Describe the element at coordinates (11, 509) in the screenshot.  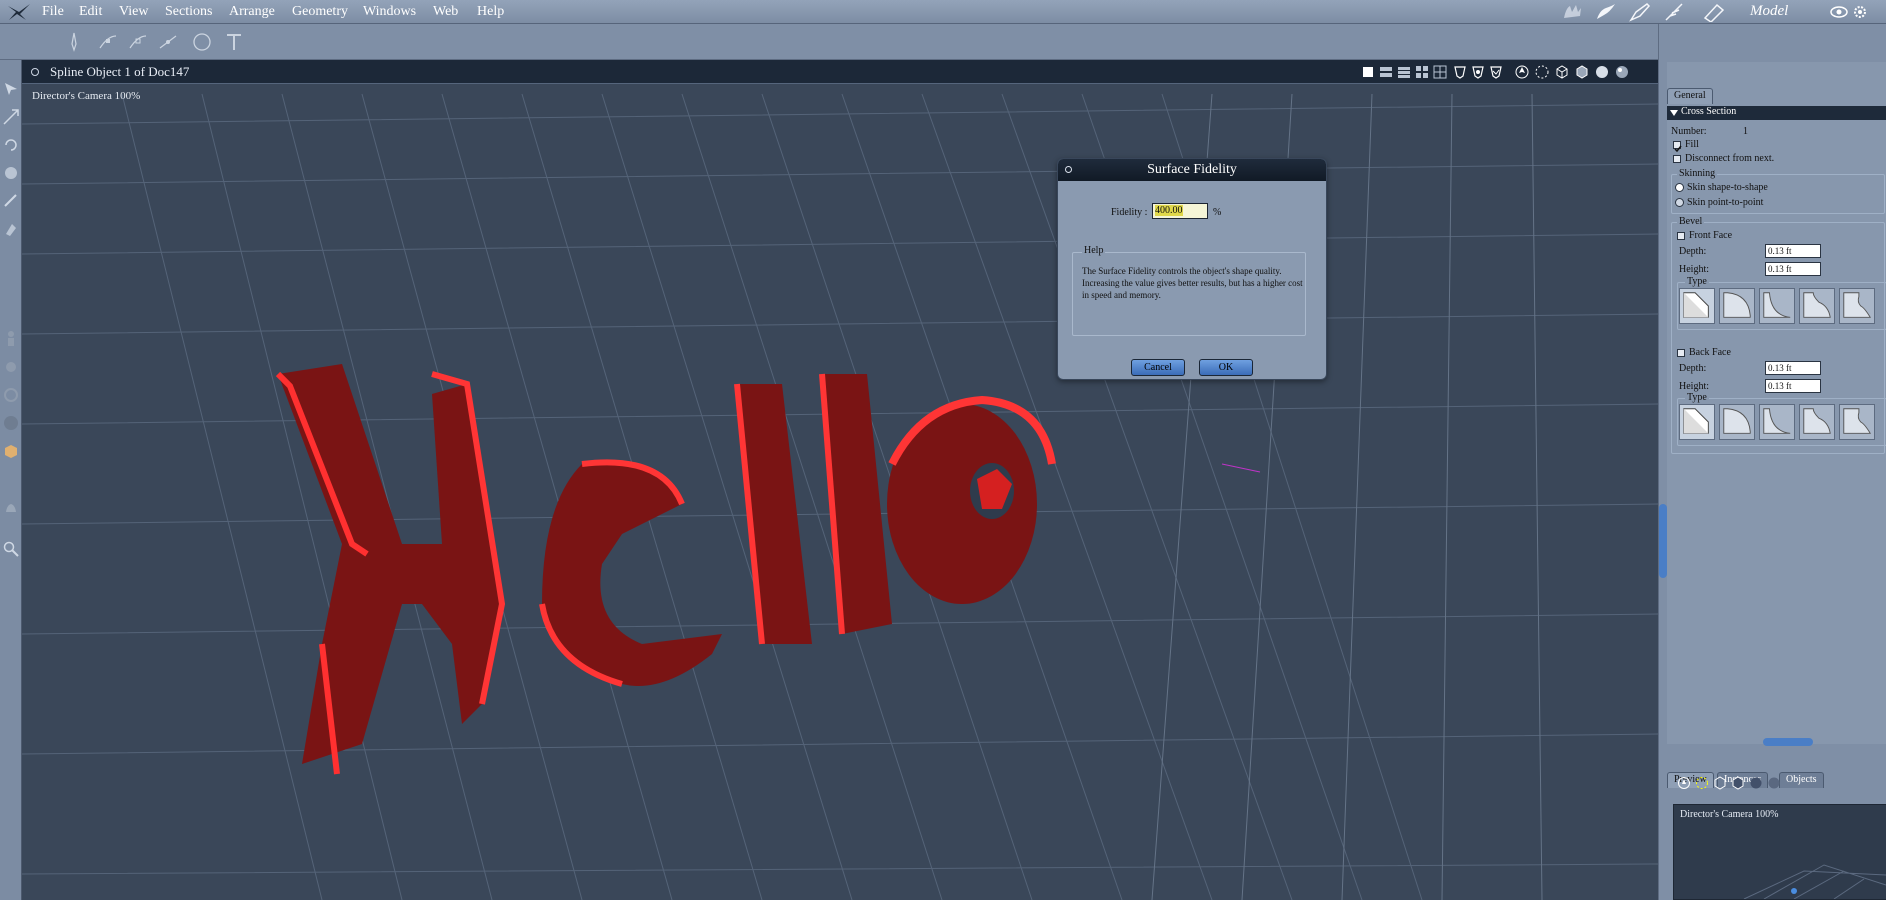
I see `pan-tool-icon` at that location.